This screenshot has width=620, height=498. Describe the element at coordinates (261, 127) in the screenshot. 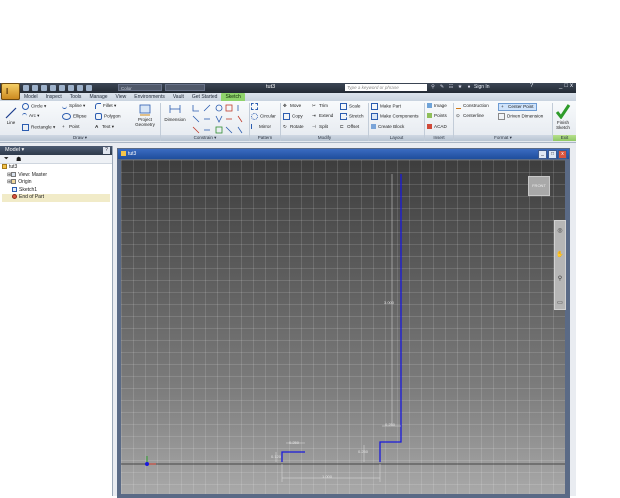

I see `mirror-button: Mirror` at that location.